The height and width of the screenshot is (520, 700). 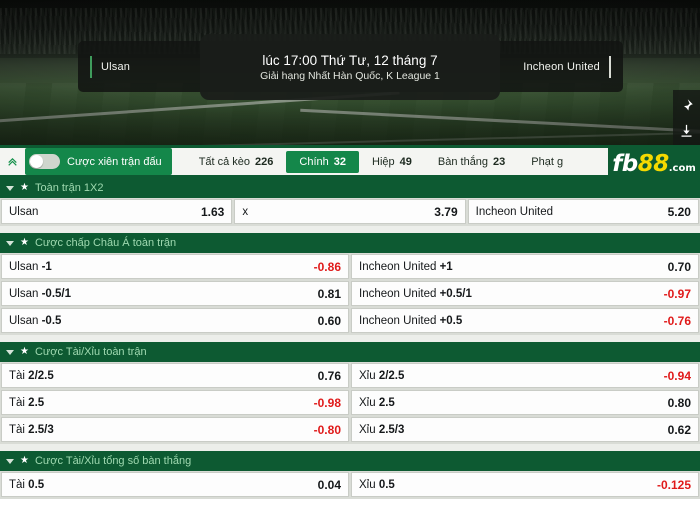 I want to click on odds-cell: Ulsan -0.5 0.60, so click(x=175, y=320).